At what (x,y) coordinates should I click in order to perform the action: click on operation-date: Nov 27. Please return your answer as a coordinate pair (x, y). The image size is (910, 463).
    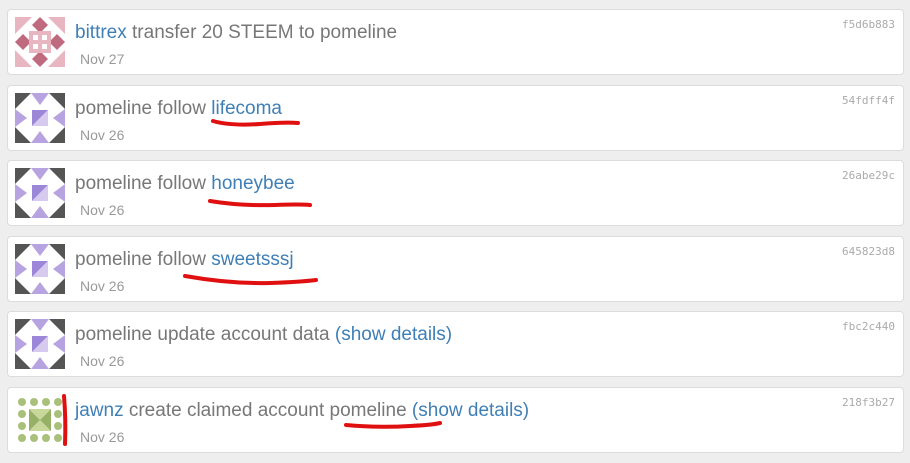
    Looking at the image, I should click on (102, 59).